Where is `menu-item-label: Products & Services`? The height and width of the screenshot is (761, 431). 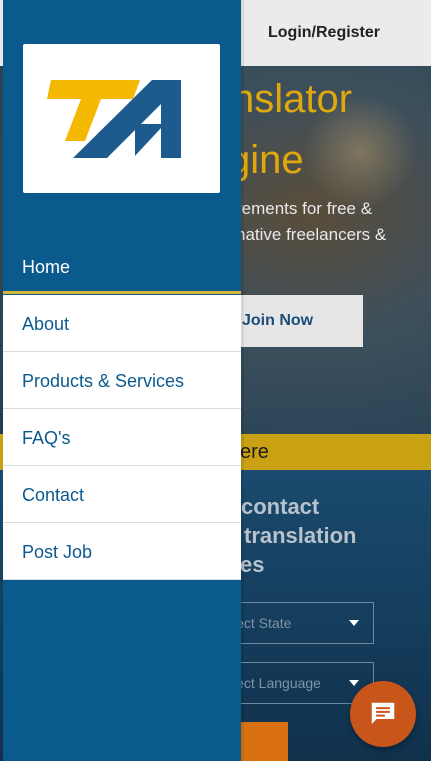
menu-item-label: Products & Services is located at coordinates (103, 381).